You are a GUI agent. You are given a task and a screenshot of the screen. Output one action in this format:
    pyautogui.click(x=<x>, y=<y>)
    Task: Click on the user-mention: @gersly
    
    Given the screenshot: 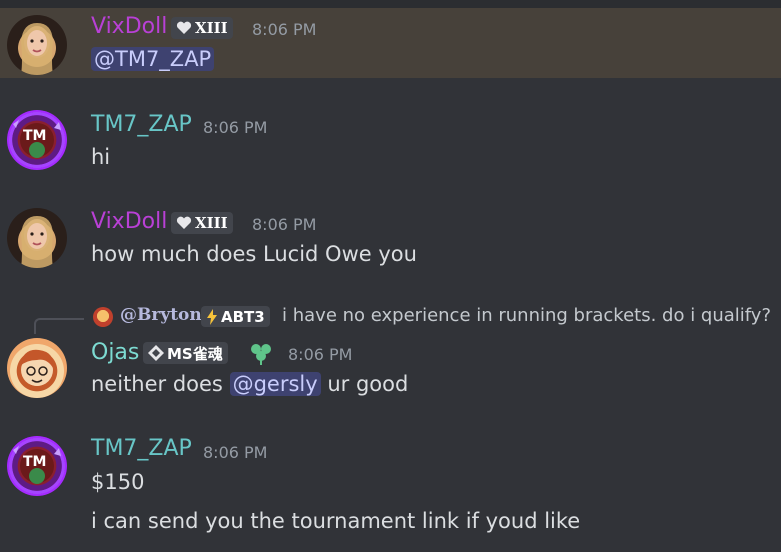 What is the action you would take?
    pyautogui.click(x=275, y=384)
    